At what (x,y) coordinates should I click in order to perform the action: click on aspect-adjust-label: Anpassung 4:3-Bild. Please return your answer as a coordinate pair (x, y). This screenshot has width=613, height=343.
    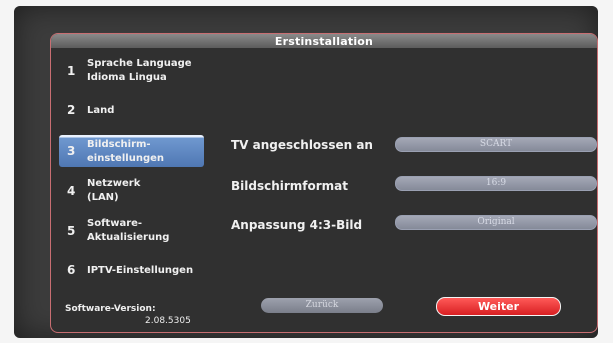
    Looking at the image, I should click on (297, 225).